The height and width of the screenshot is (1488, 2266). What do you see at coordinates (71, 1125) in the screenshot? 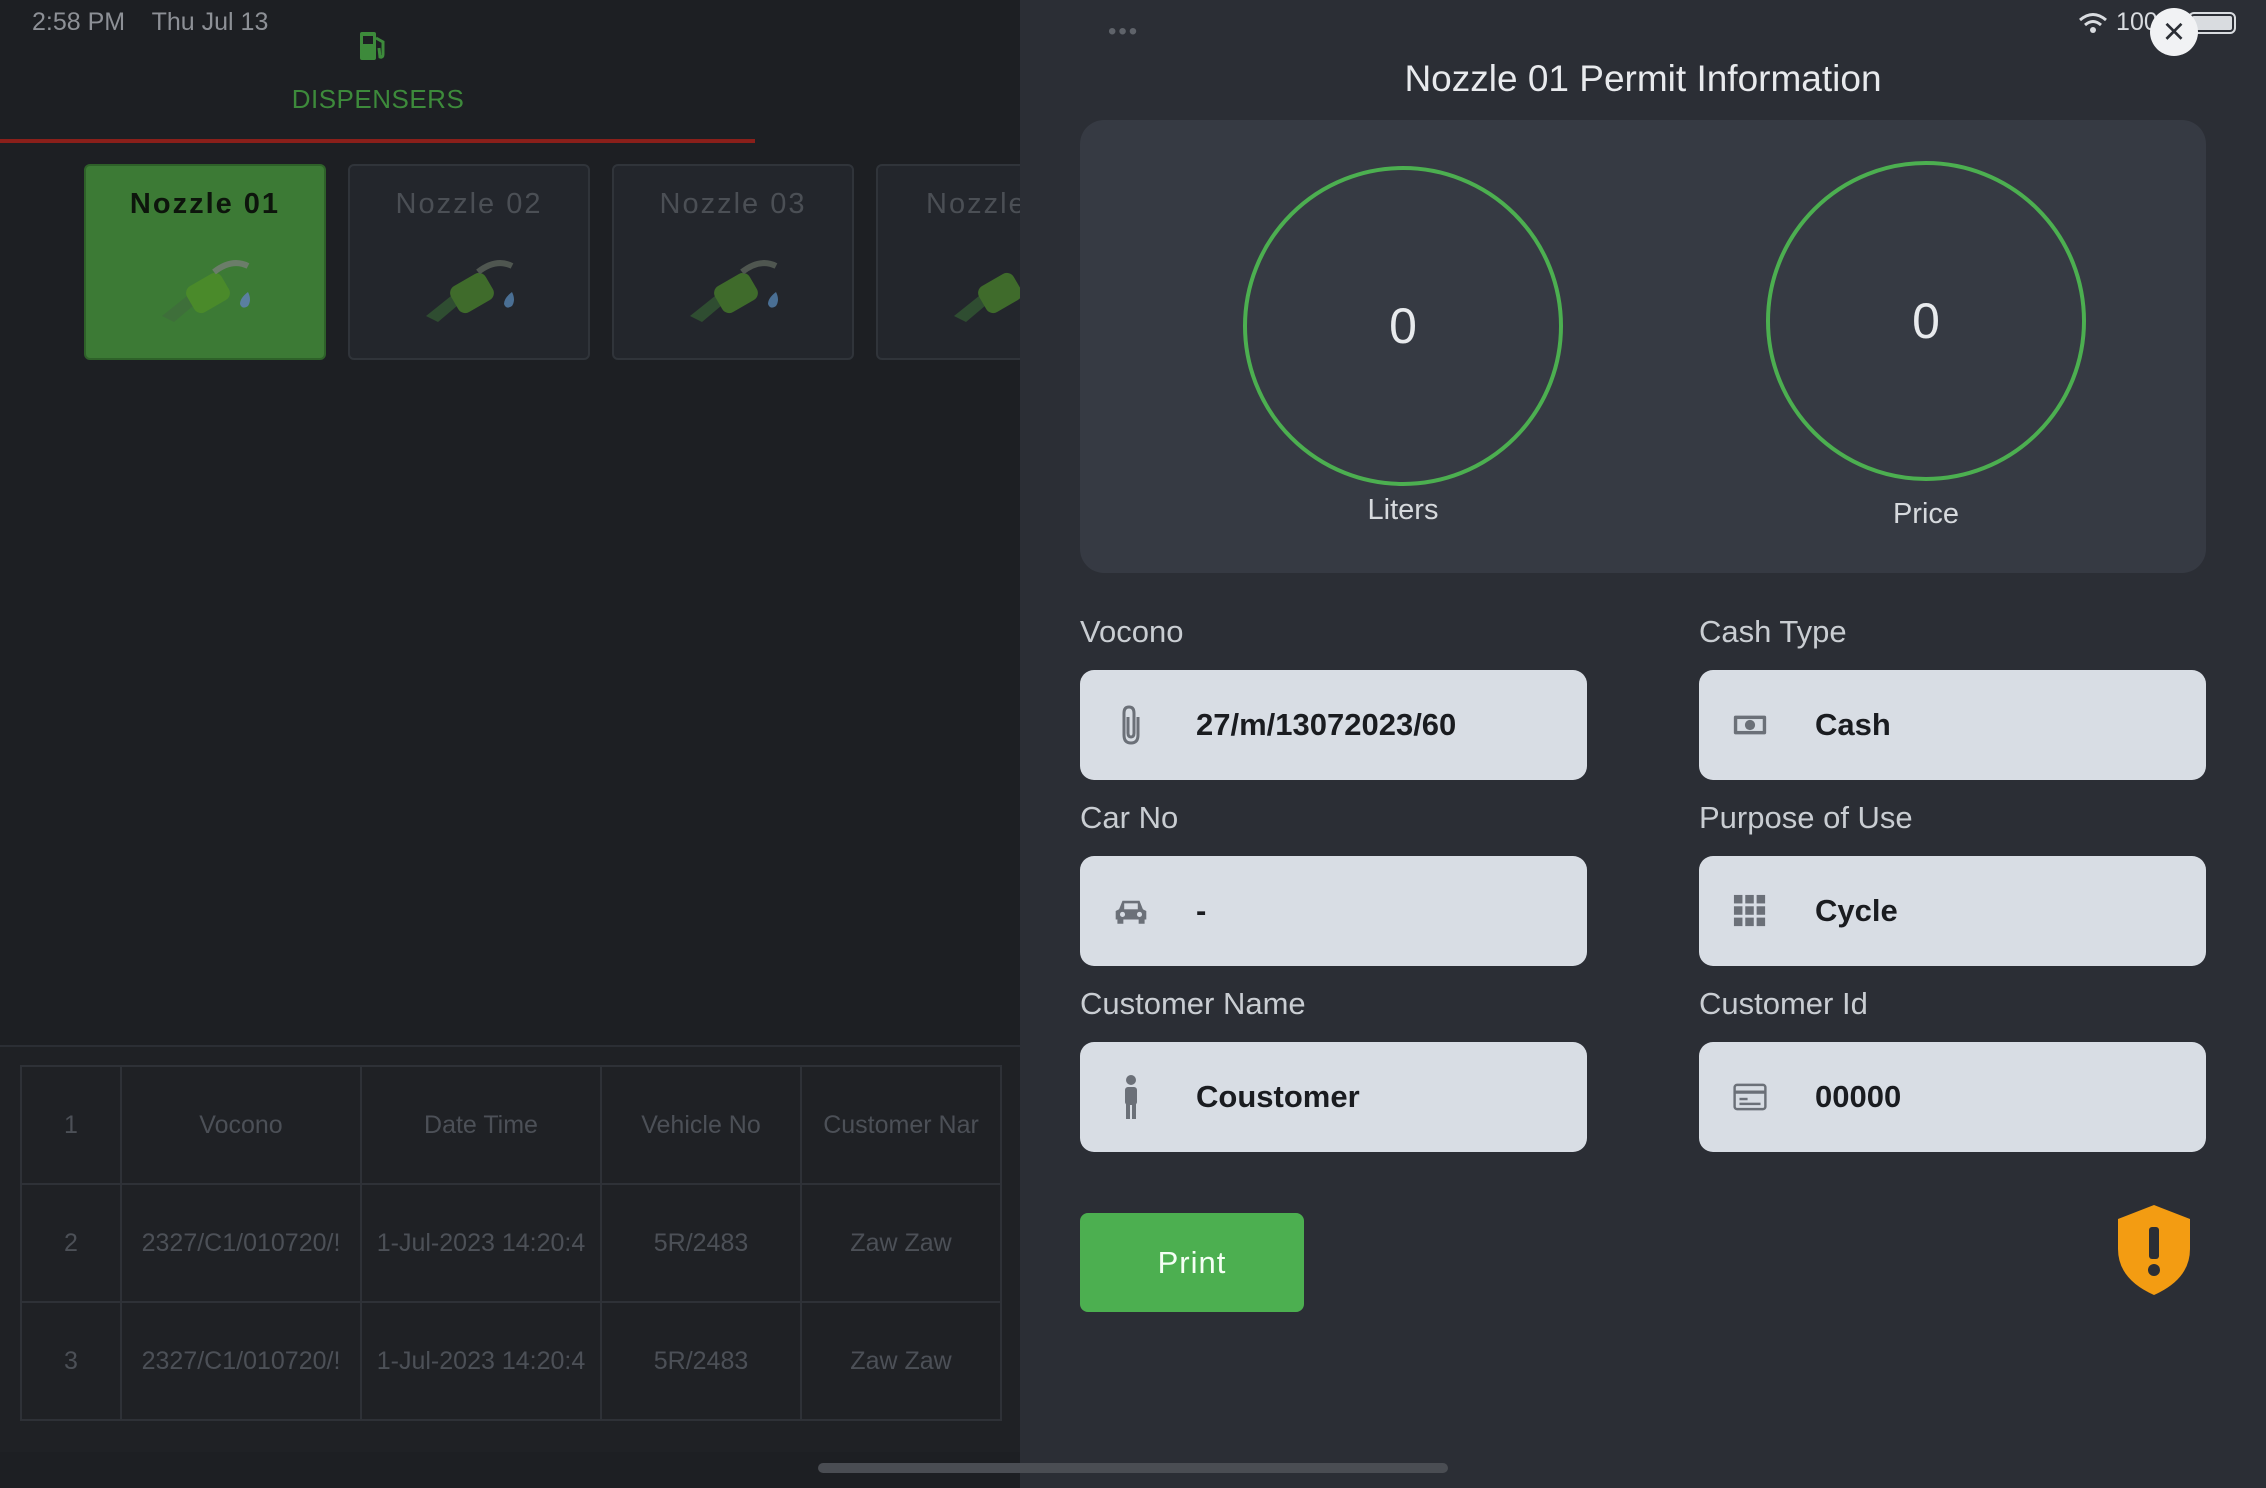
I see `table-cell: 1` at bounding box center [71, 1125].